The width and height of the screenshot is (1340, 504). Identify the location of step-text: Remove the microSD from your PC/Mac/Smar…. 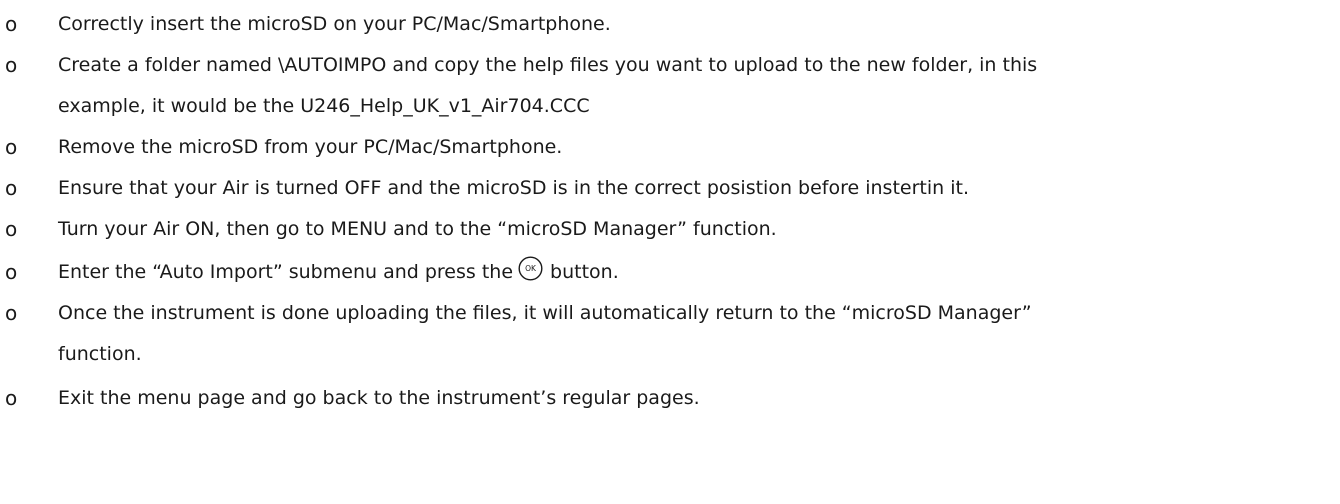
(310, 147).